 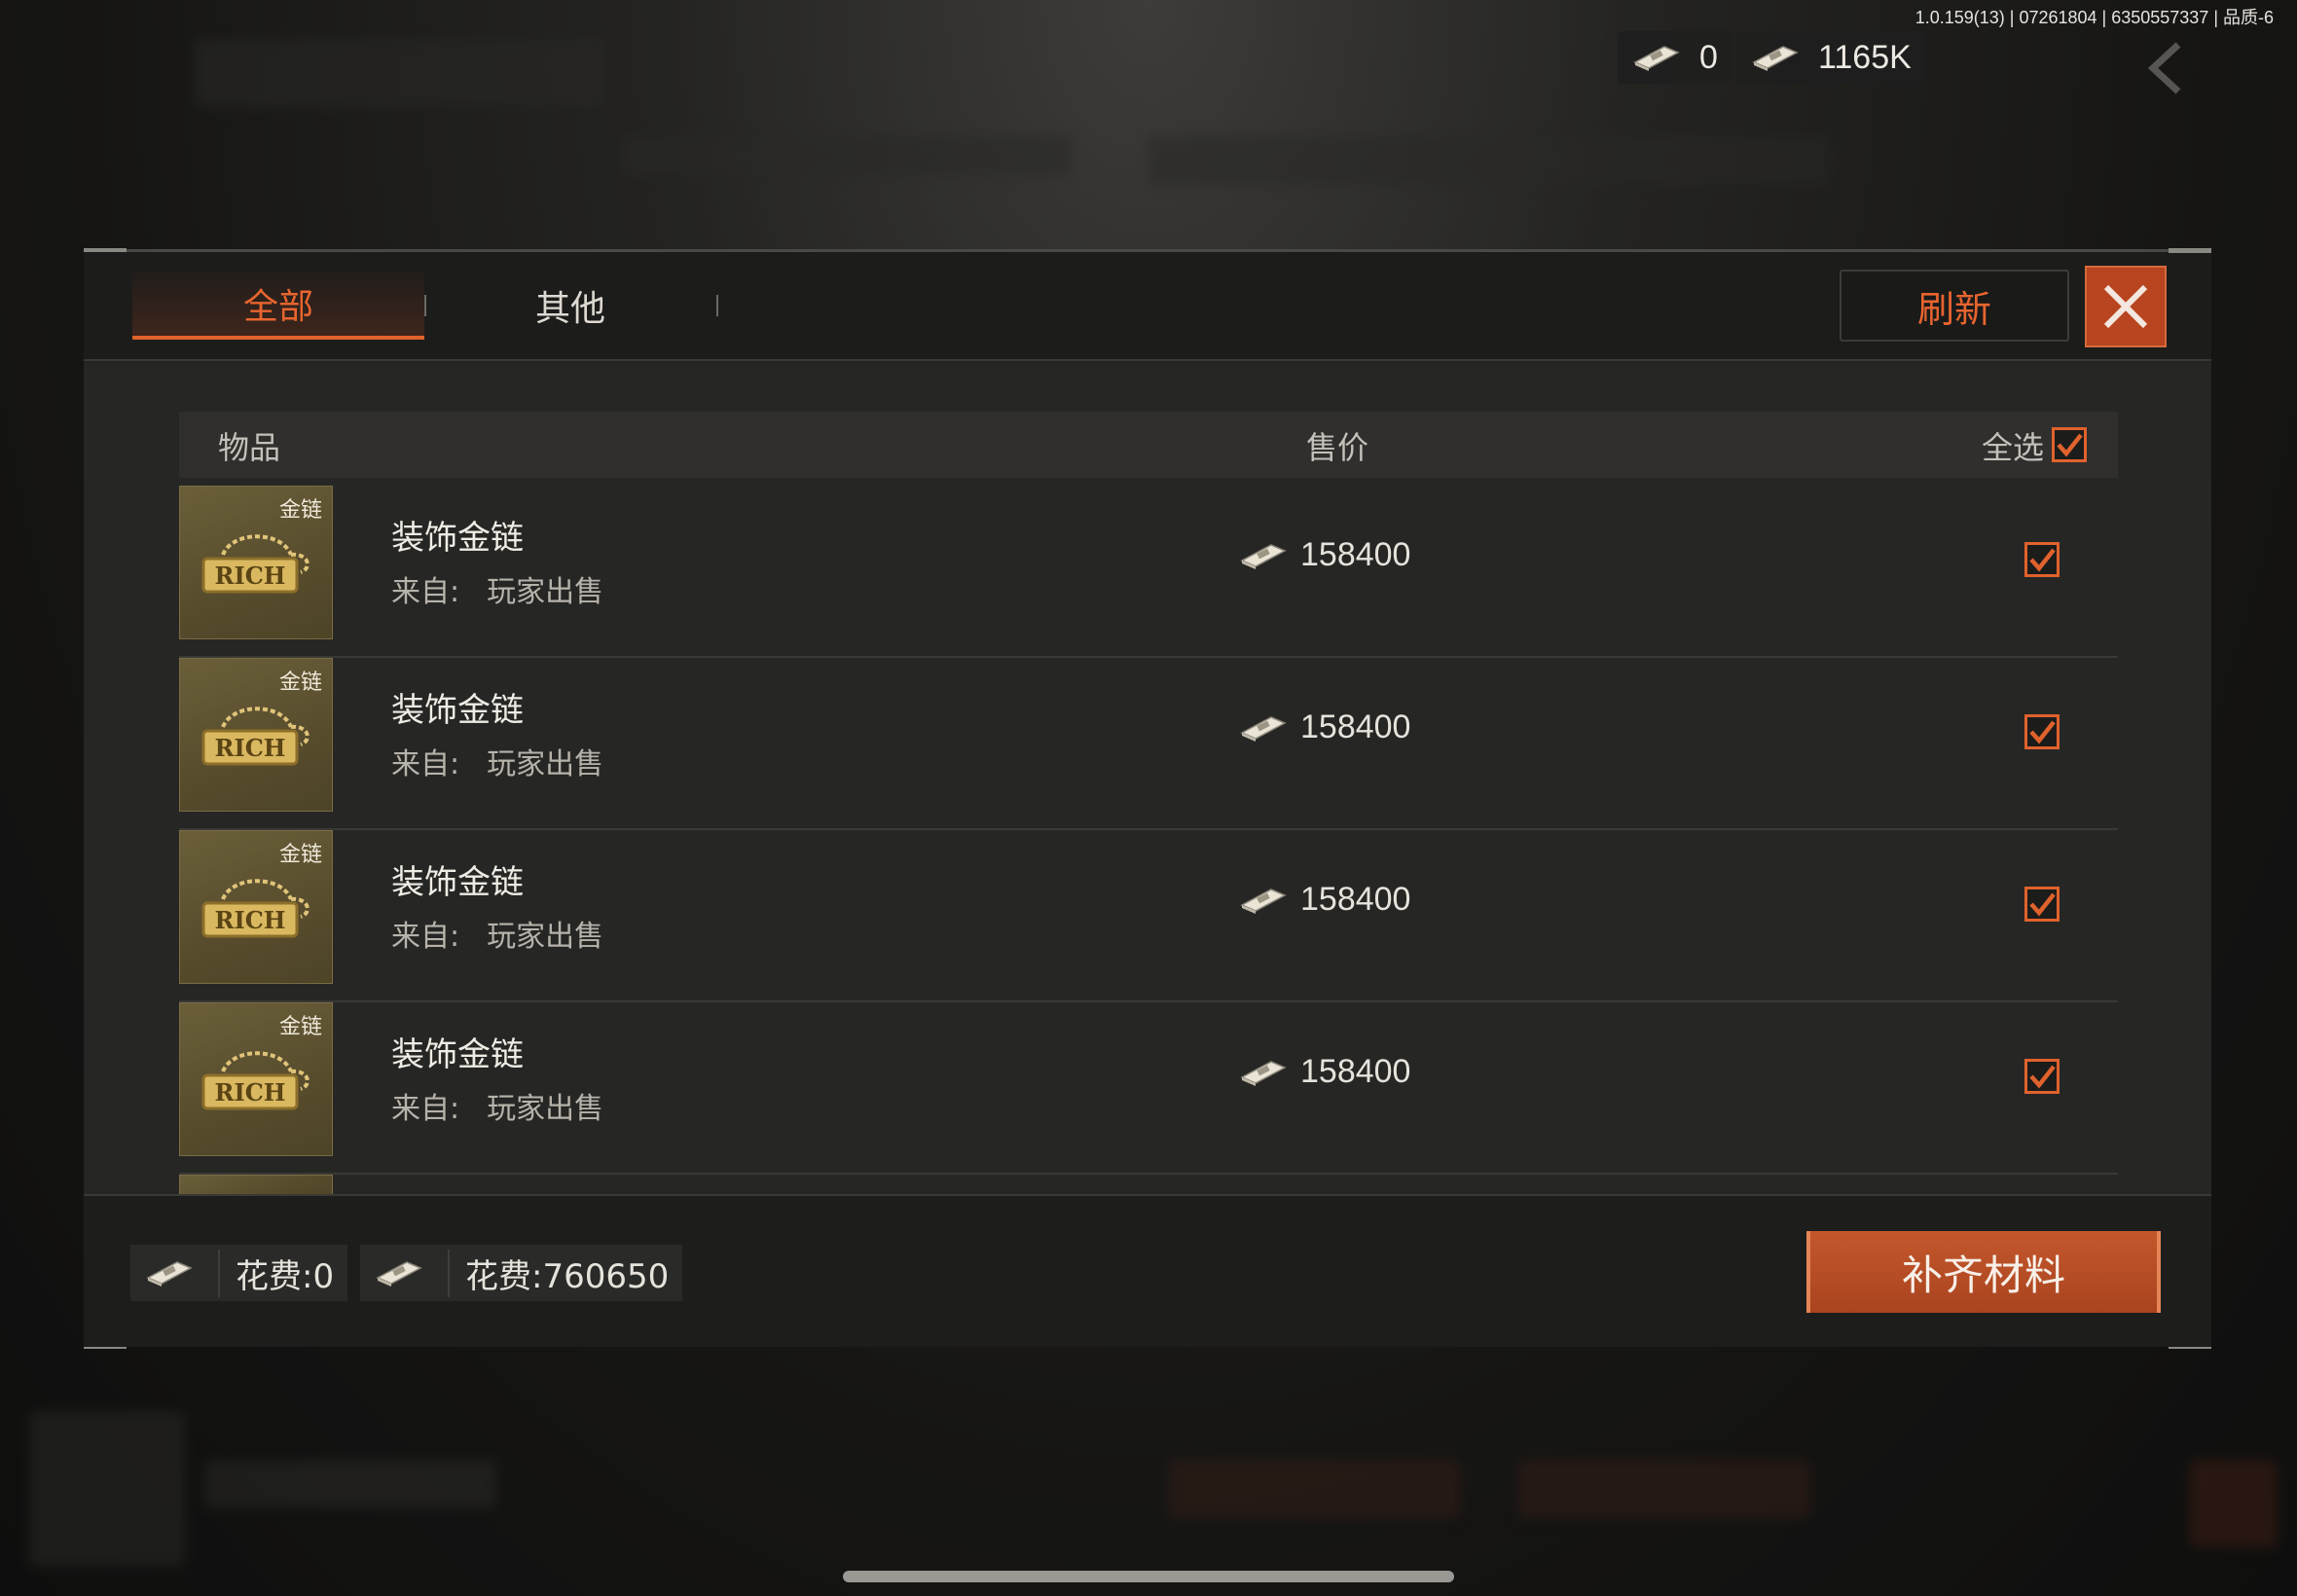 I want to click on select-all-checkbox, so click(x=2069, y=445).